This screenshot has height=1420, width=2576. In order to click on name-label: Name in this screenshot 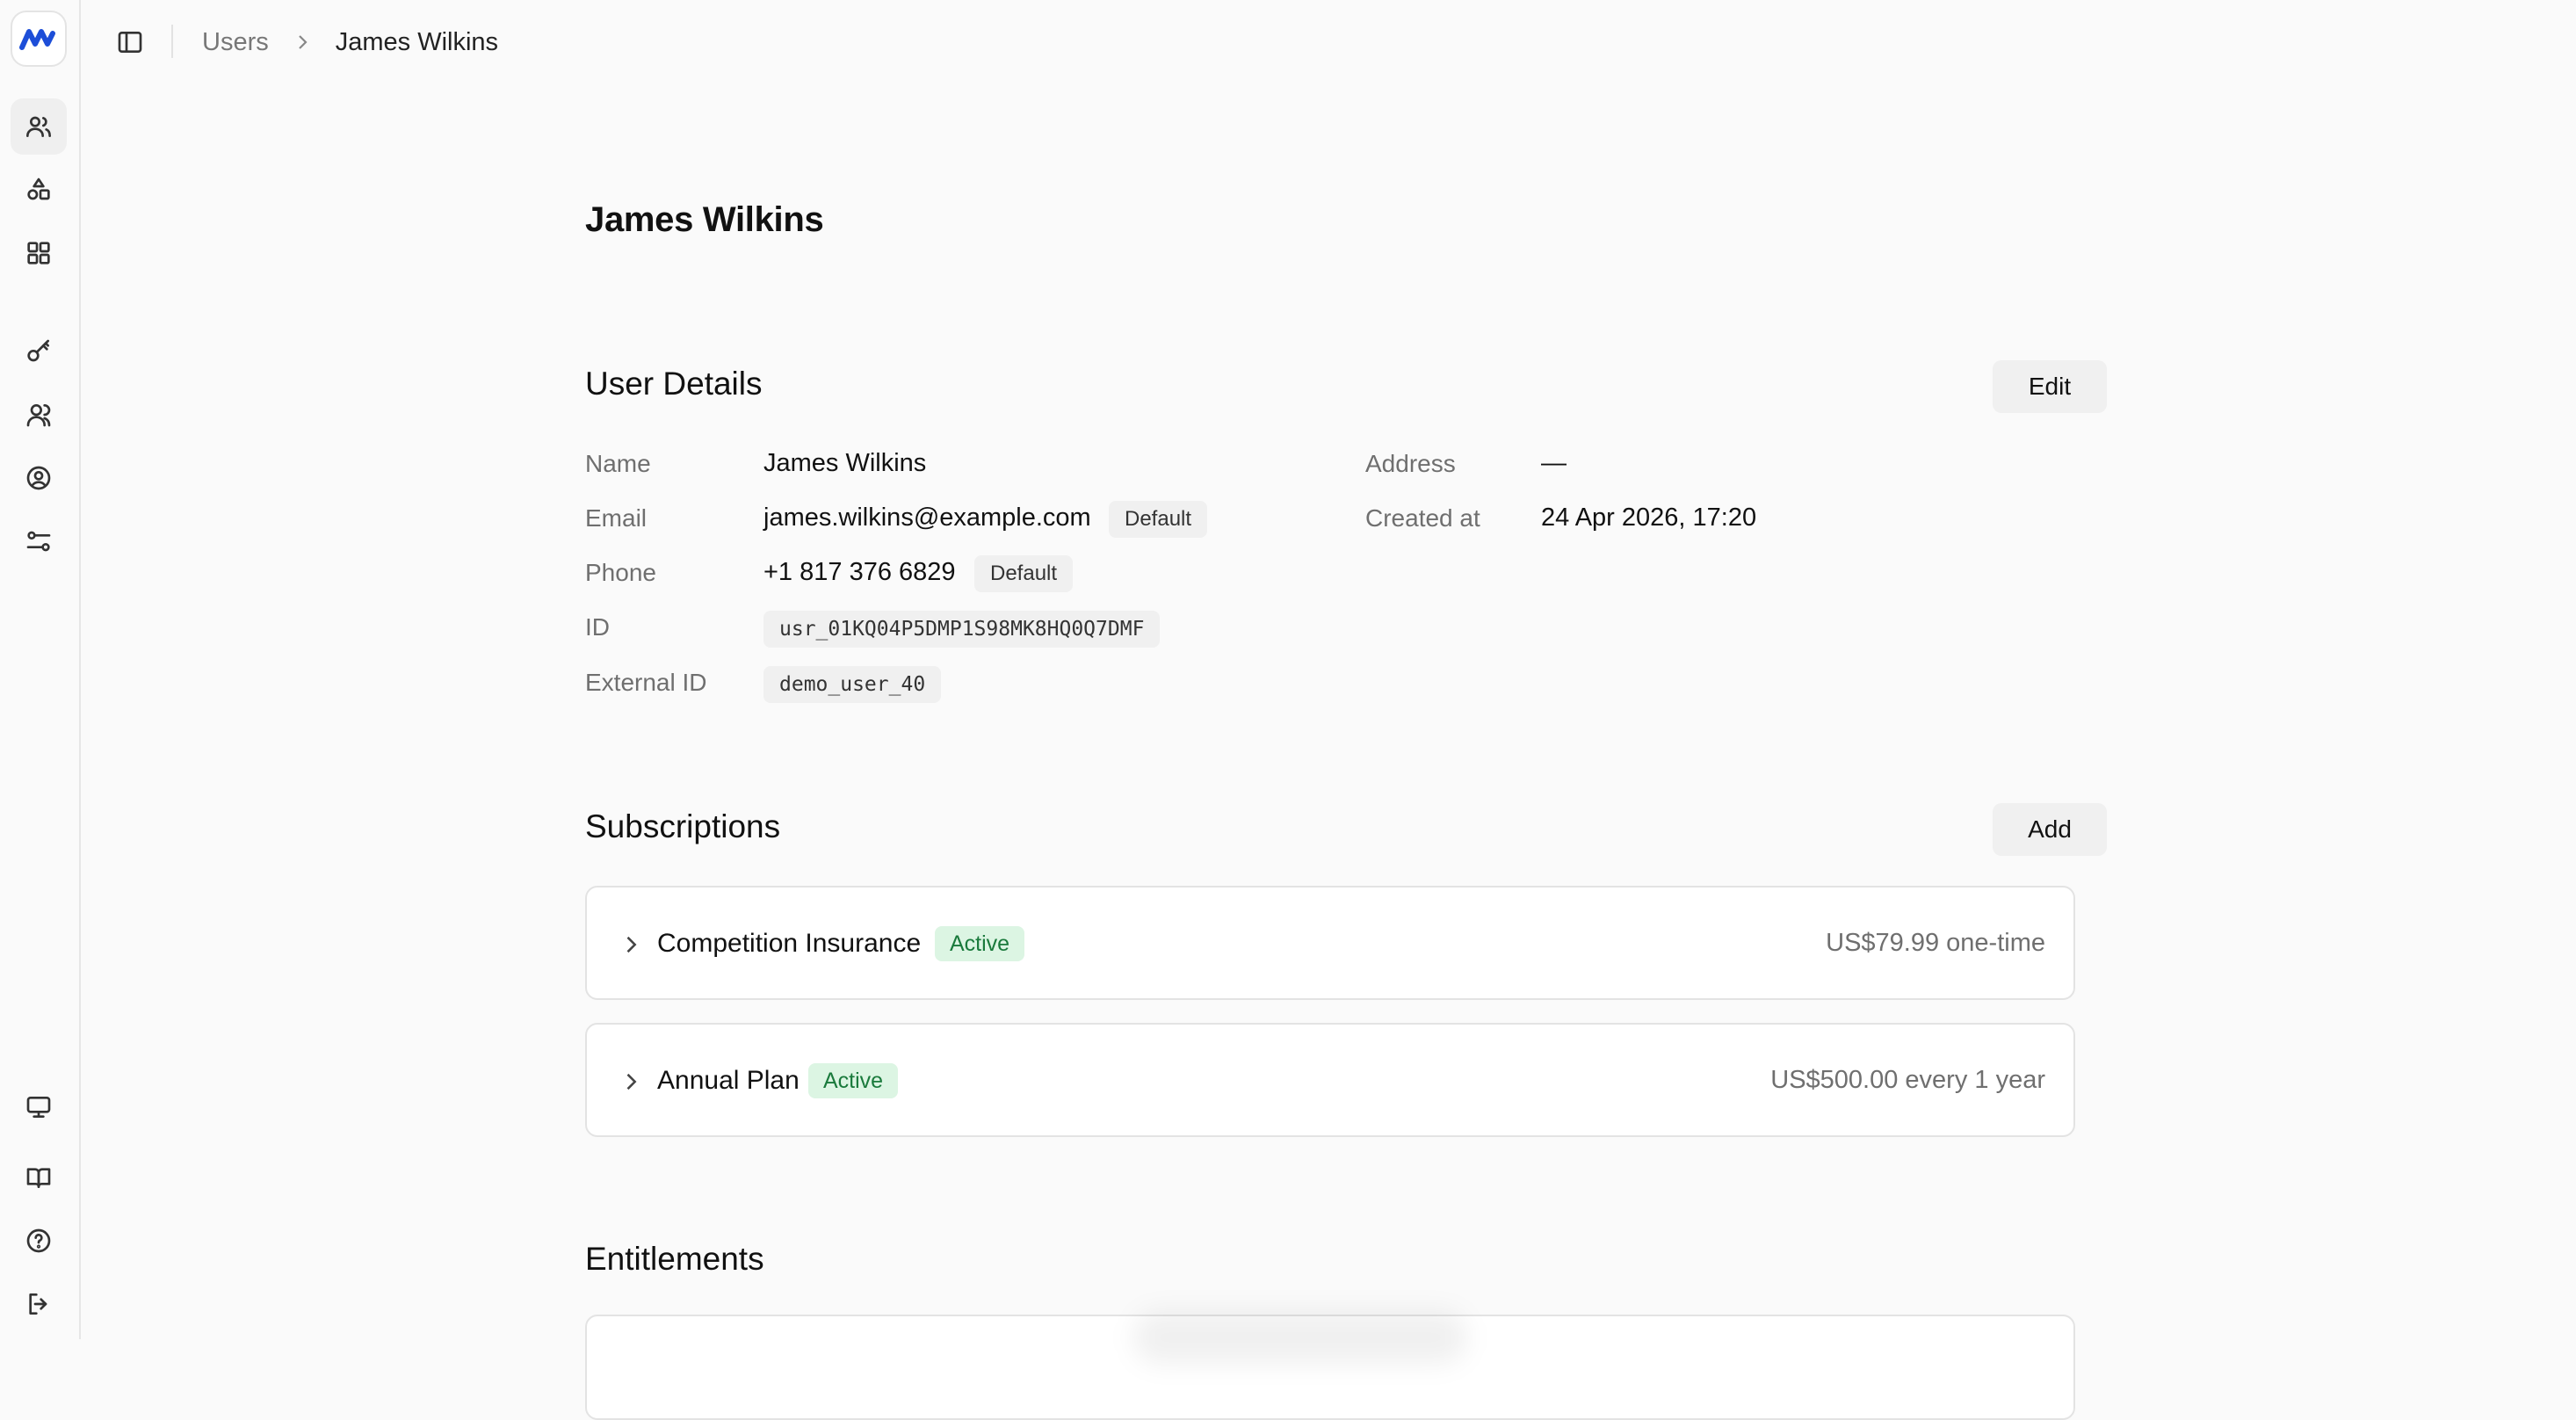, I will do `click(618, 464)`.